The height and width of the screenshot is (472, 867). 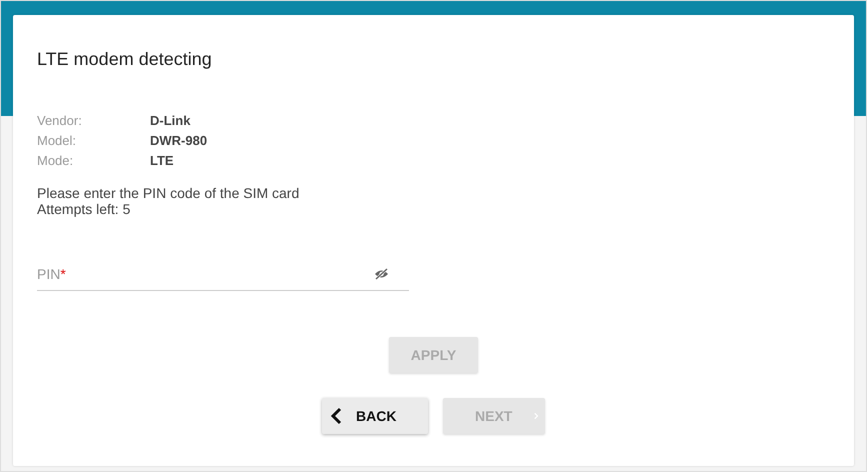 I want to click on eye-slash-icon, so click(x=381, y=274).